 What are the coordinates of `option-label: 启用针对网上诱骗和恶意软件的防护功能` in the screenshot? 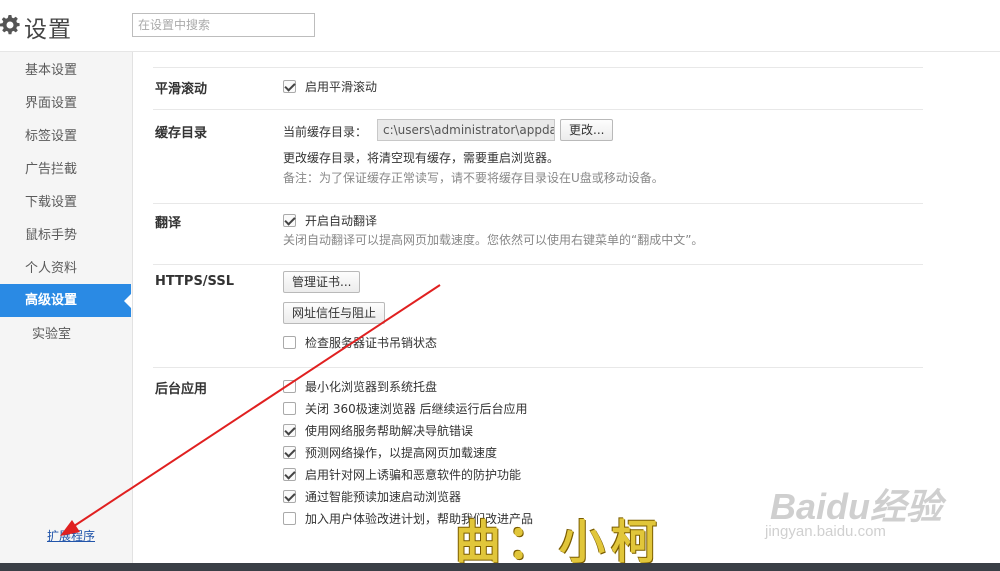 It's located at (413, 475).